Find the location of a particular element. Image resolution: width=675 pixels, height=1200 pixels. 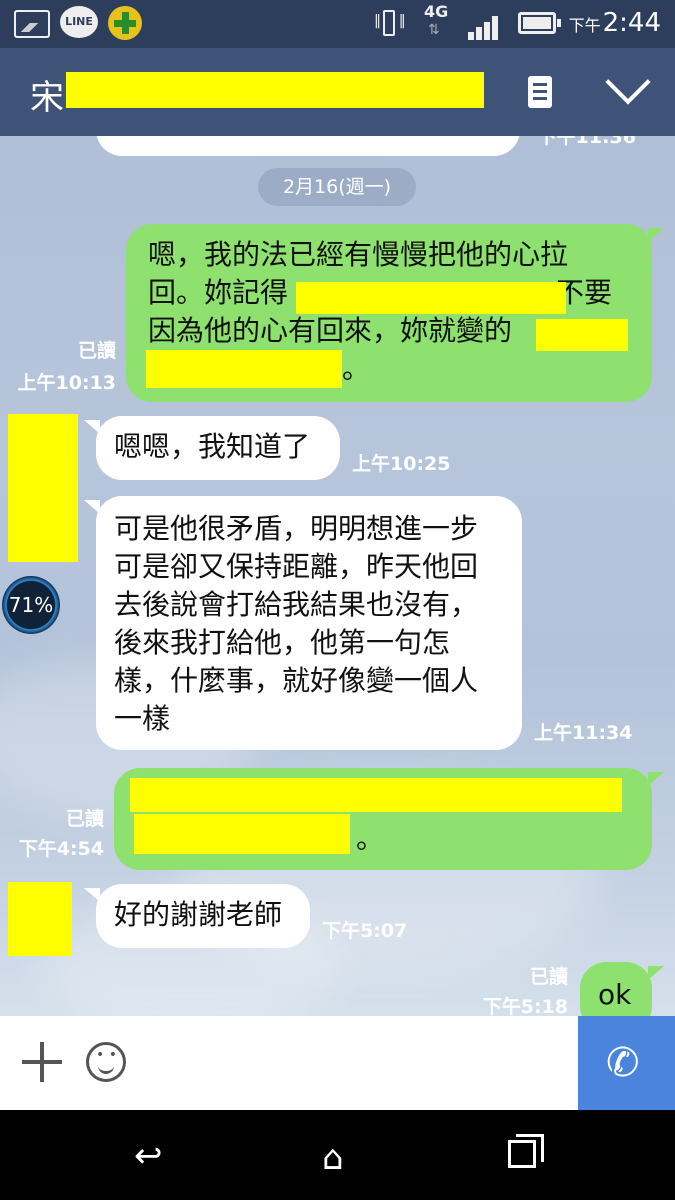

recent-apps-icon is located at coordinates (526, 1151).